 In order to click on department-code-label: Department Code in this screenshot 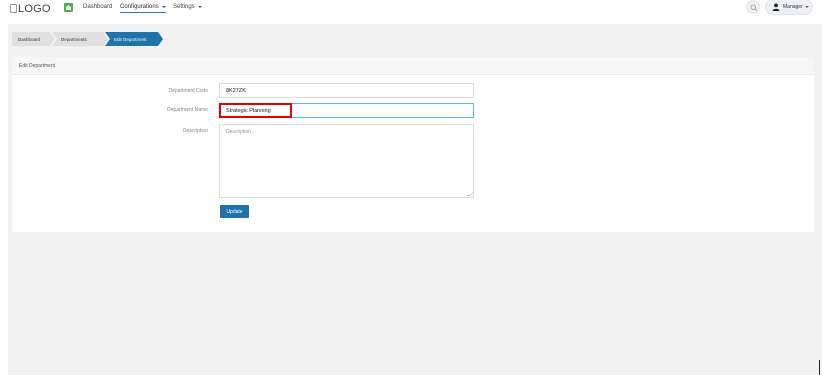, I will do `click(188, 91)`.